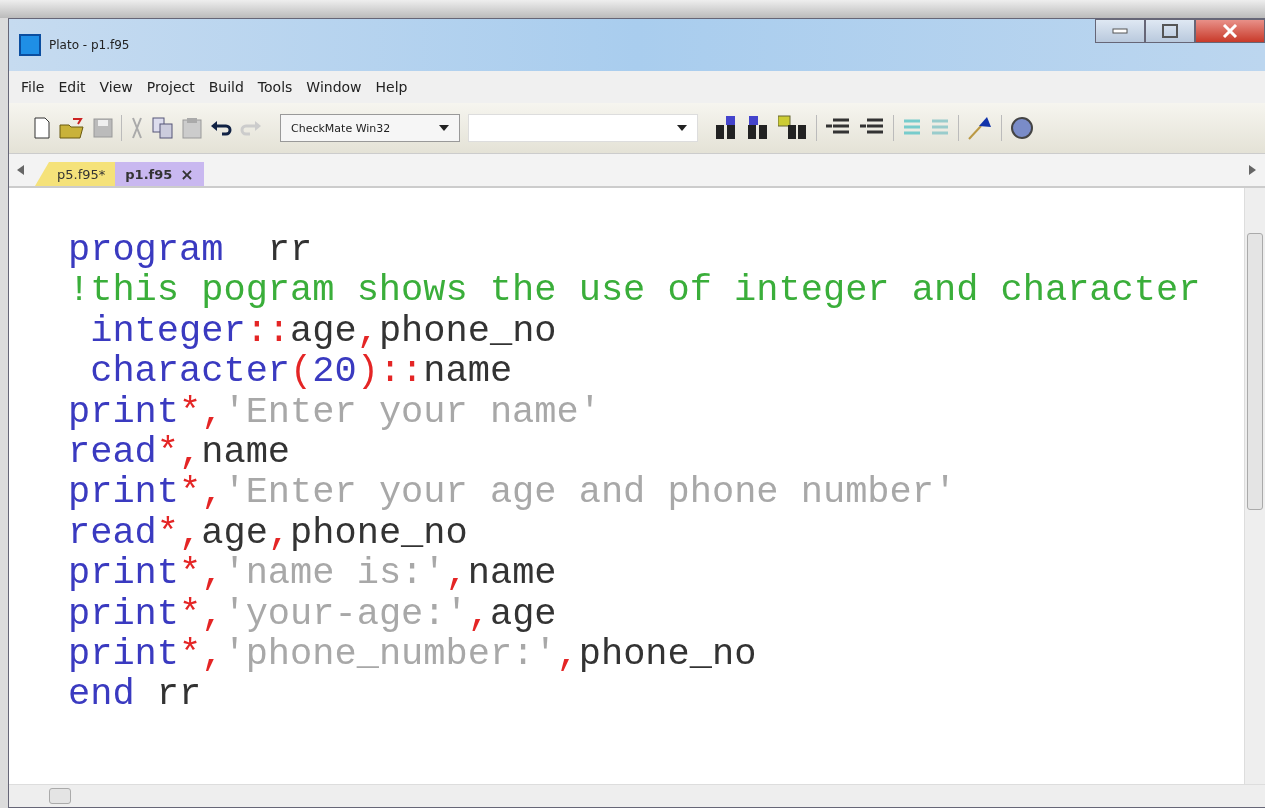 The height and width of the screenshot is (808, 1265). I want to click on maximize-icon, so click(1170, 31).